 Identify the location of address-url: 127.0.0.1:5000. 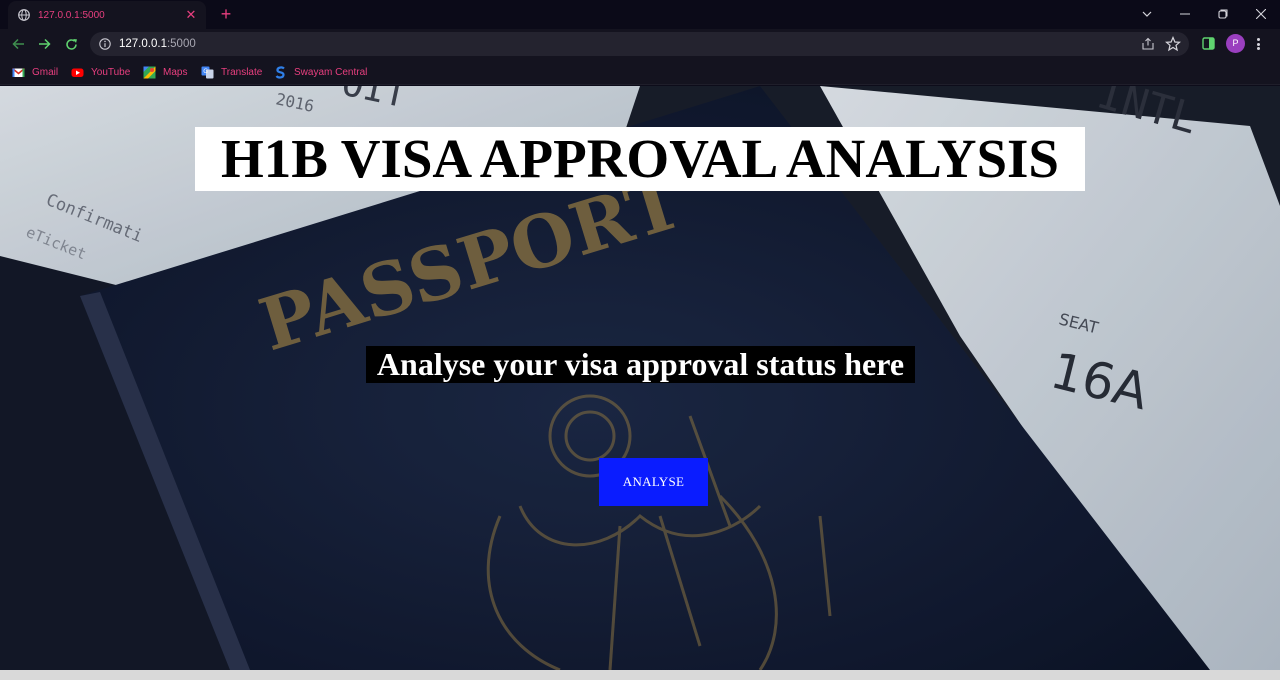
(157, 44).